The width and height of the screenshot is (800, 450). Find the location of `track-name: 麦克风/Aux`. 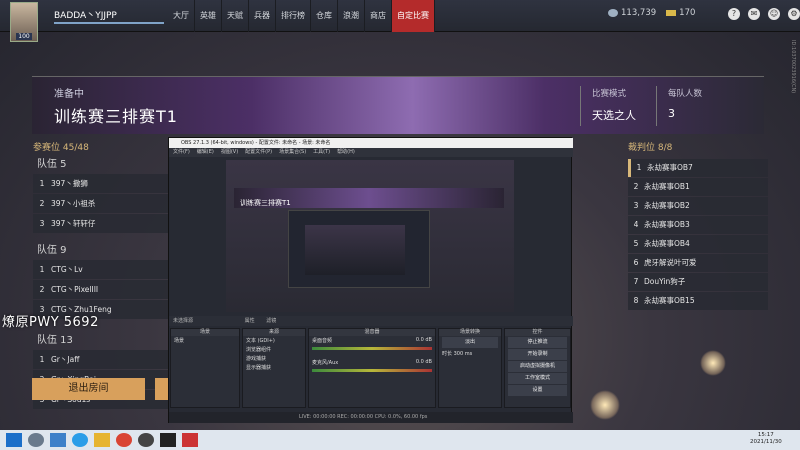

track-name: 麦克风/Aux is located at coordinates (325, 363).